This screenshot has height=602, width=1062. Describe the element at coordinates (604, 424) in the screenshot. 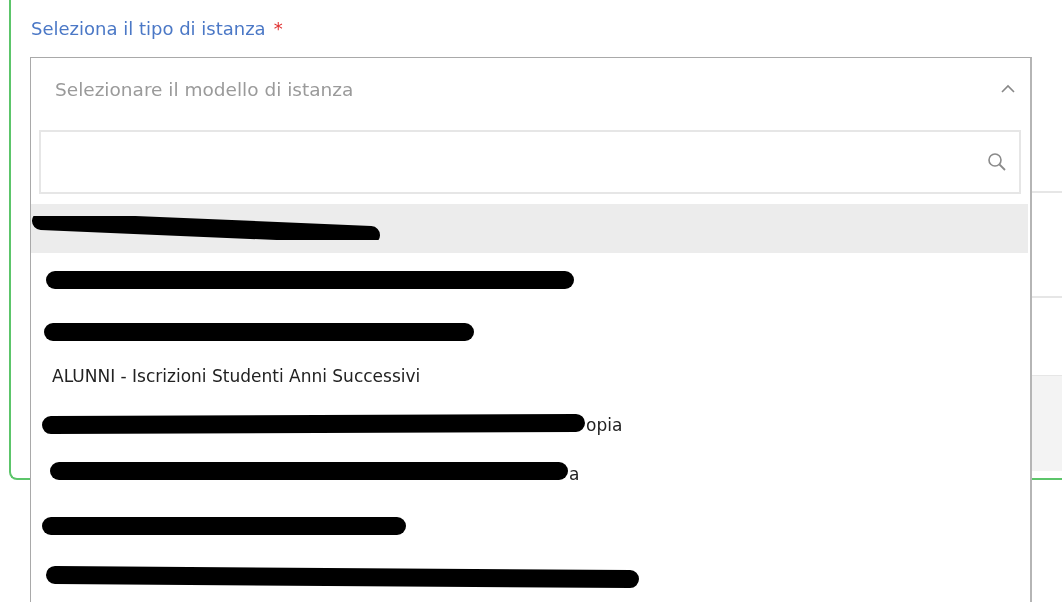

I see `option-text: opia` at that location.